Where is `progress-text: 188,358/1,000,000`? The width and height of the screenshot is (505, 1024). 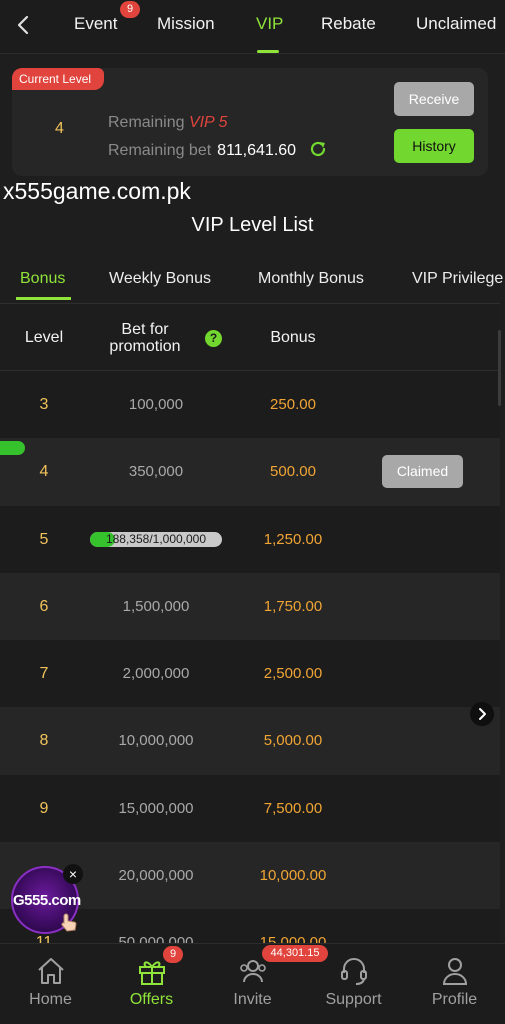 progress-text: 188,358/1,000,000 is located at coordinates (156, 538).